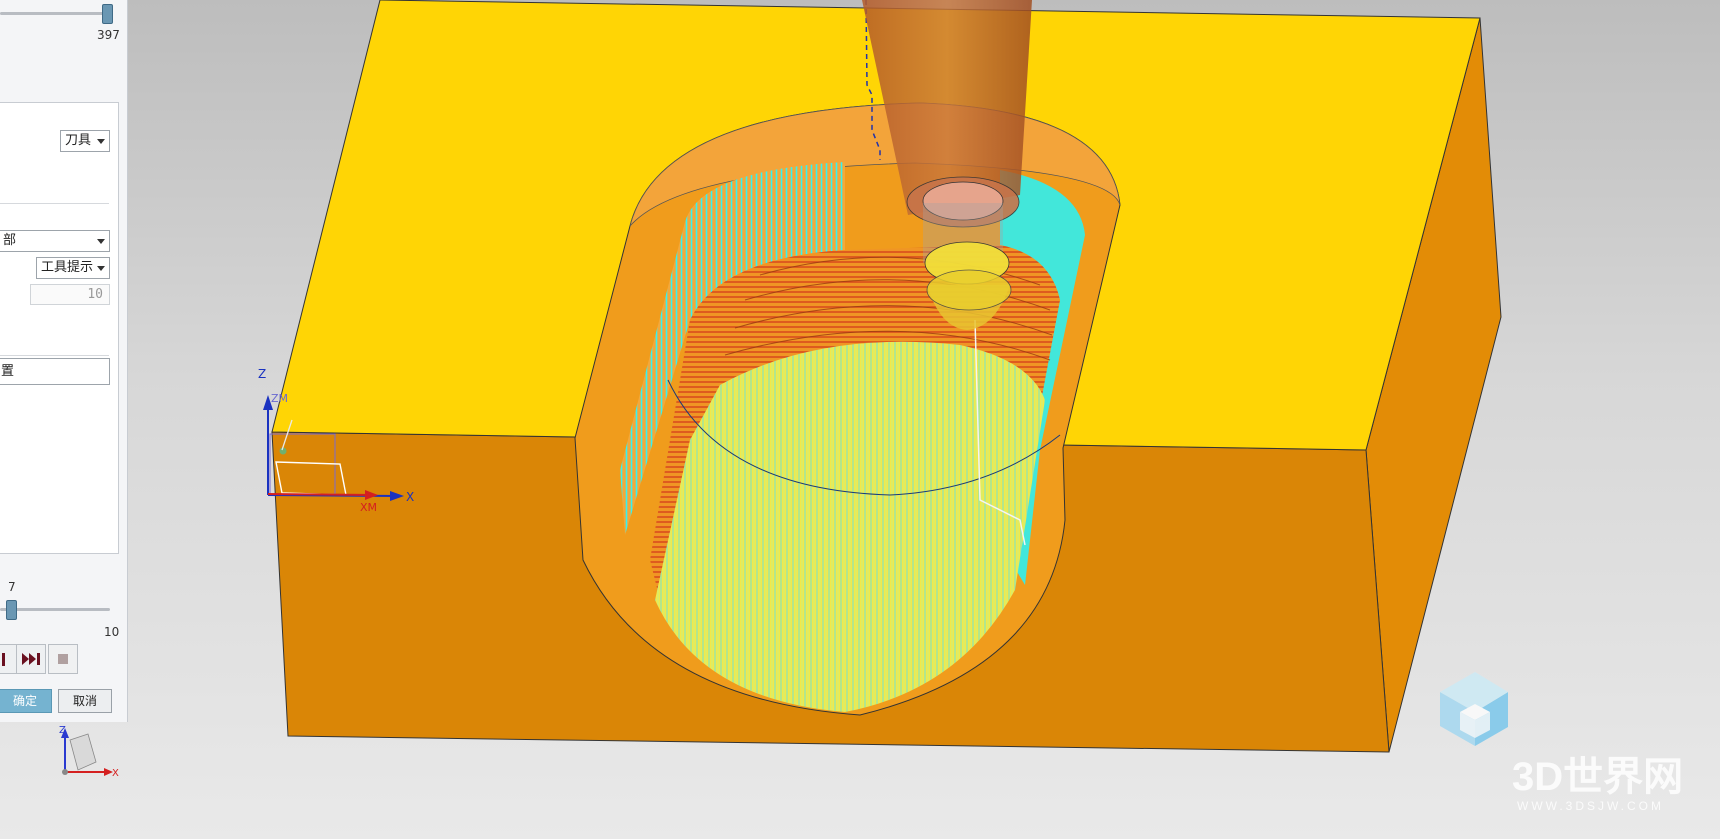 This screenshot has width=1720, height=839. What do you see at coordinates (3, 659) in the screenshot?
I see `step-back-icon` at bounding box center [3, 659].